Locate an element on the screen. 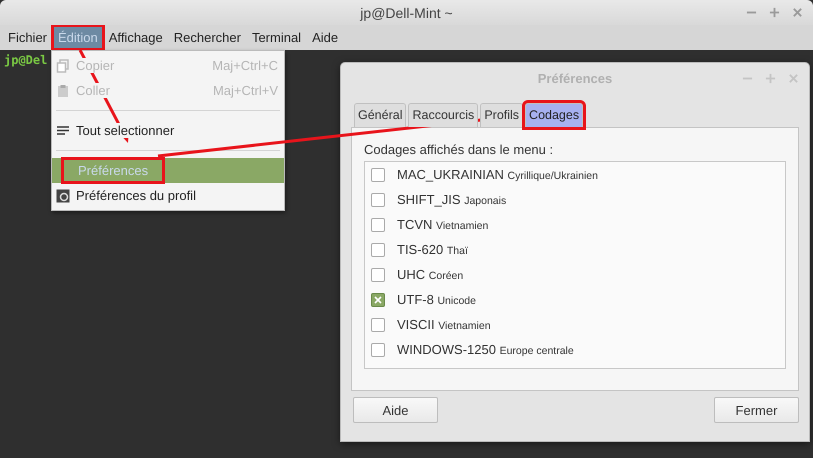 This screenshot has height=458, width=813. menu-item: Tout selectionner is located at coordinates (168, 130).